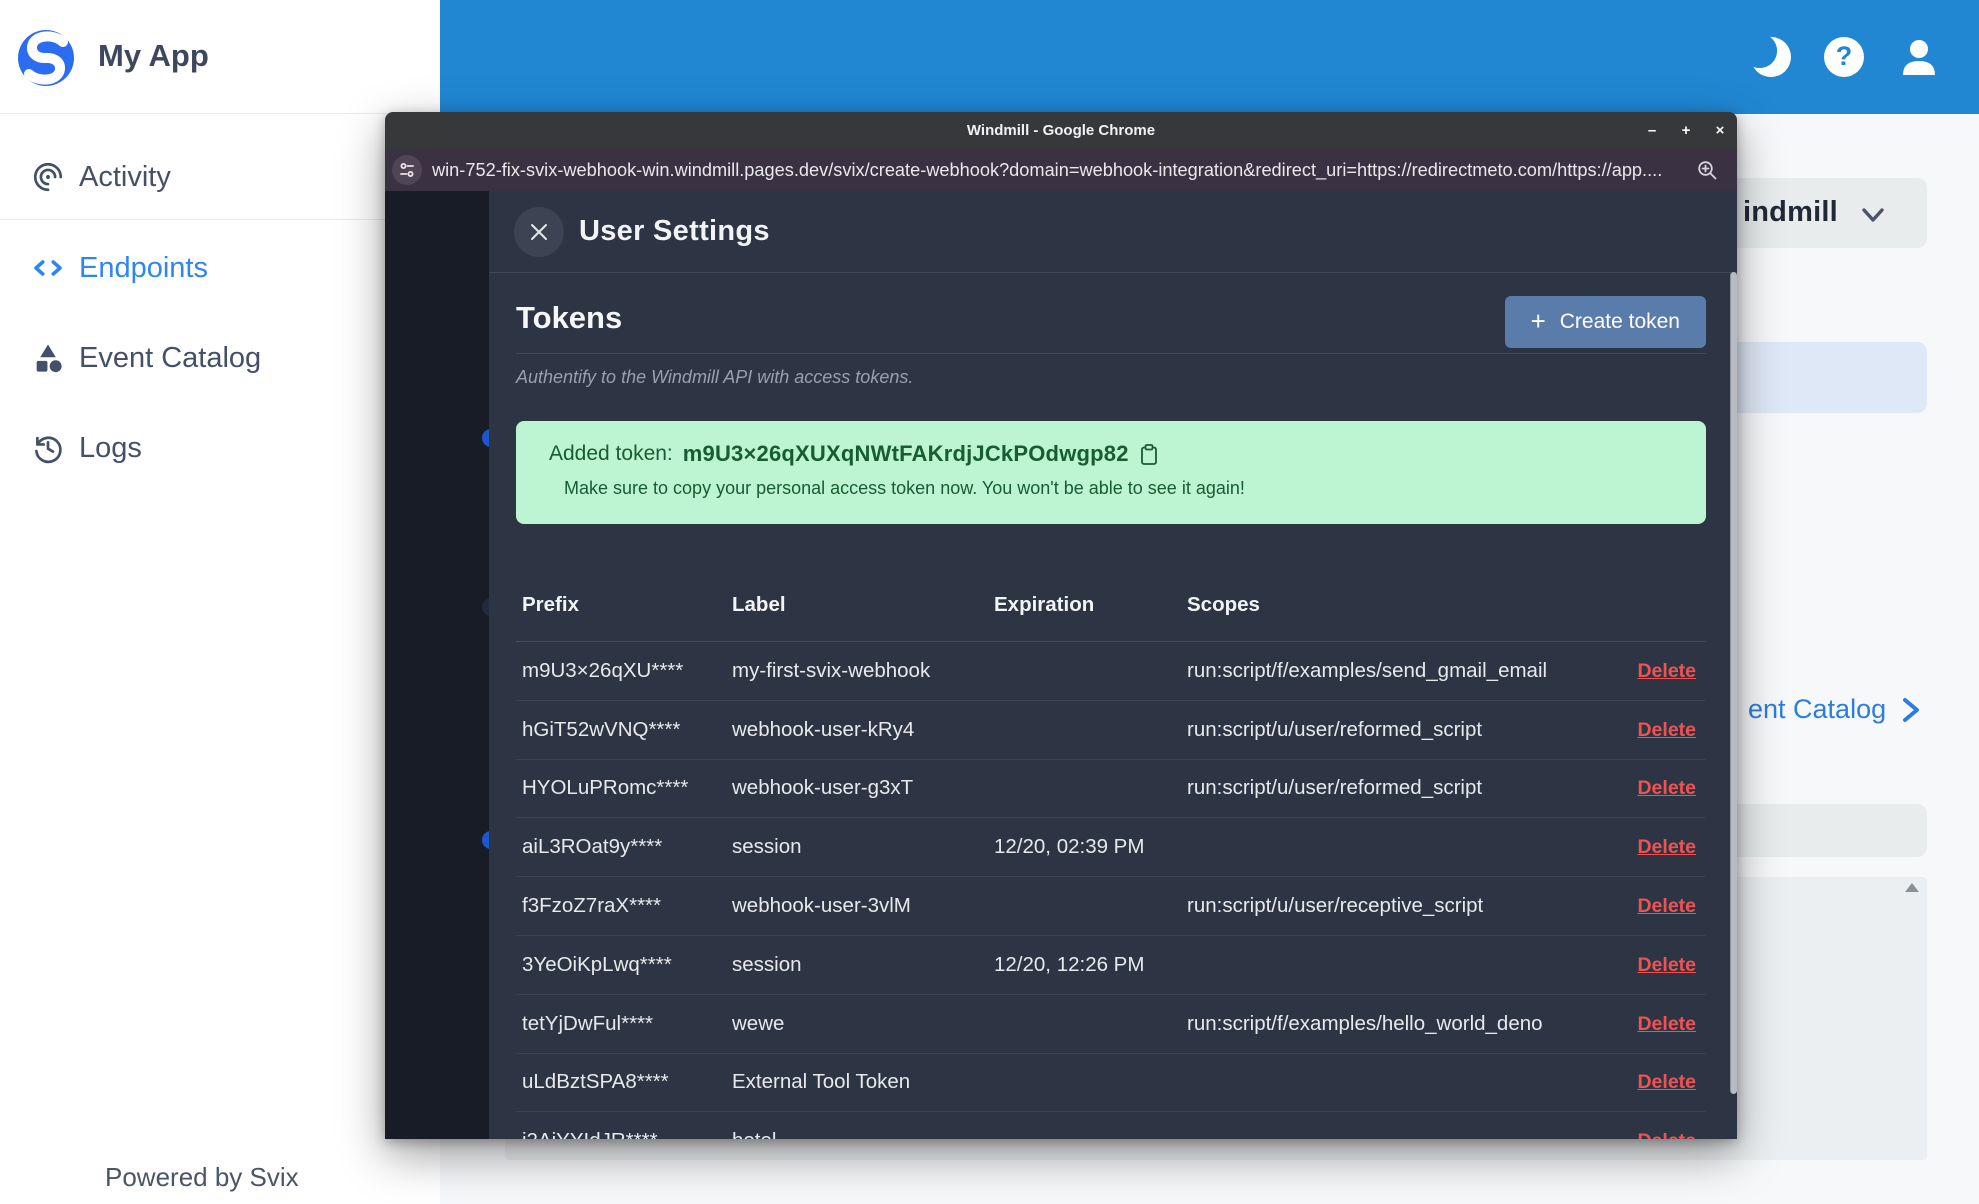  I want to click on close-drawer-button, so click(539, 231).